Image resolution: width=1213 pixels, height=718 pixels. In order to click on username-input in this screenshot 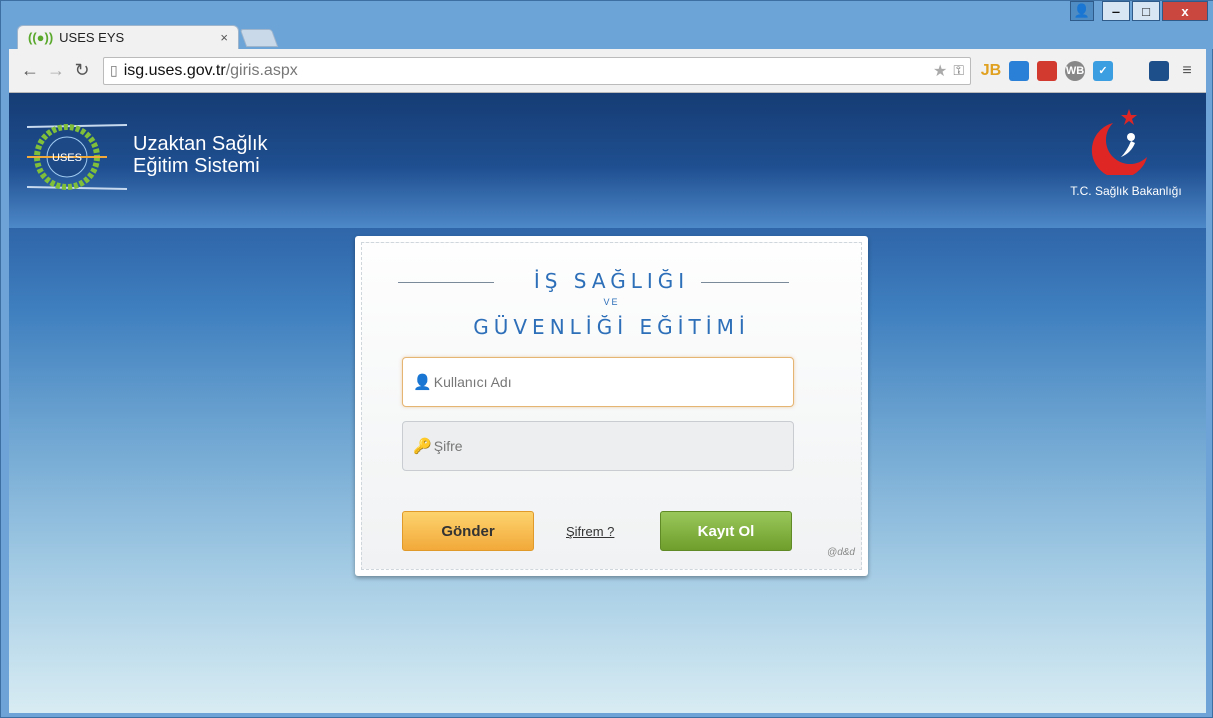, I will do `click(608, 382)`.